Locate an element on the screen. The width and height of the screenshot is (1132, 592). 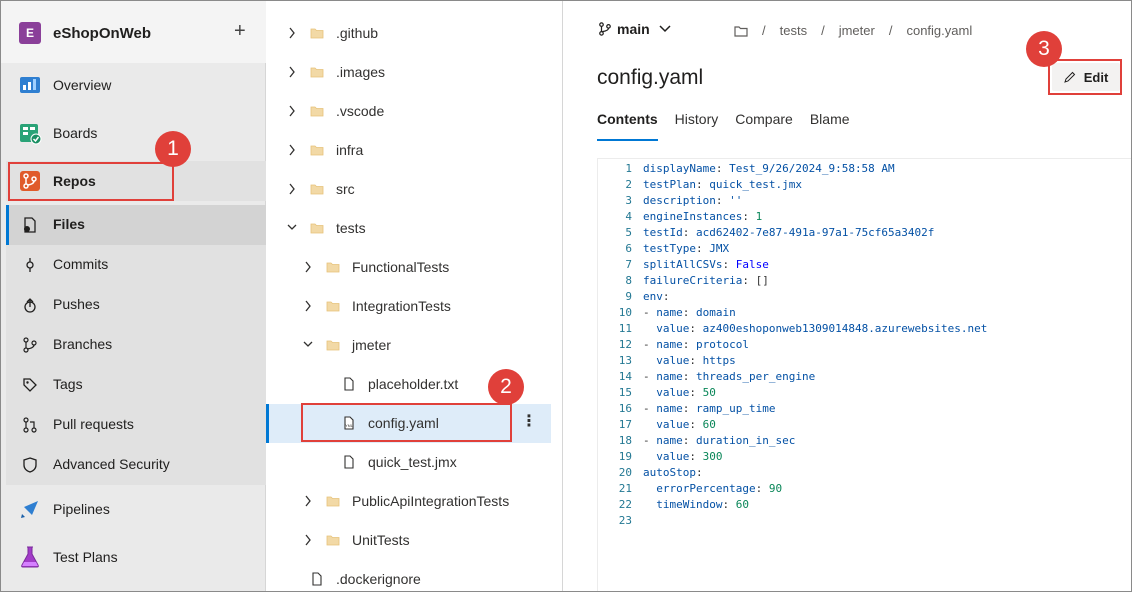
code-line: 9 env: is located at coordinates (863, 297).